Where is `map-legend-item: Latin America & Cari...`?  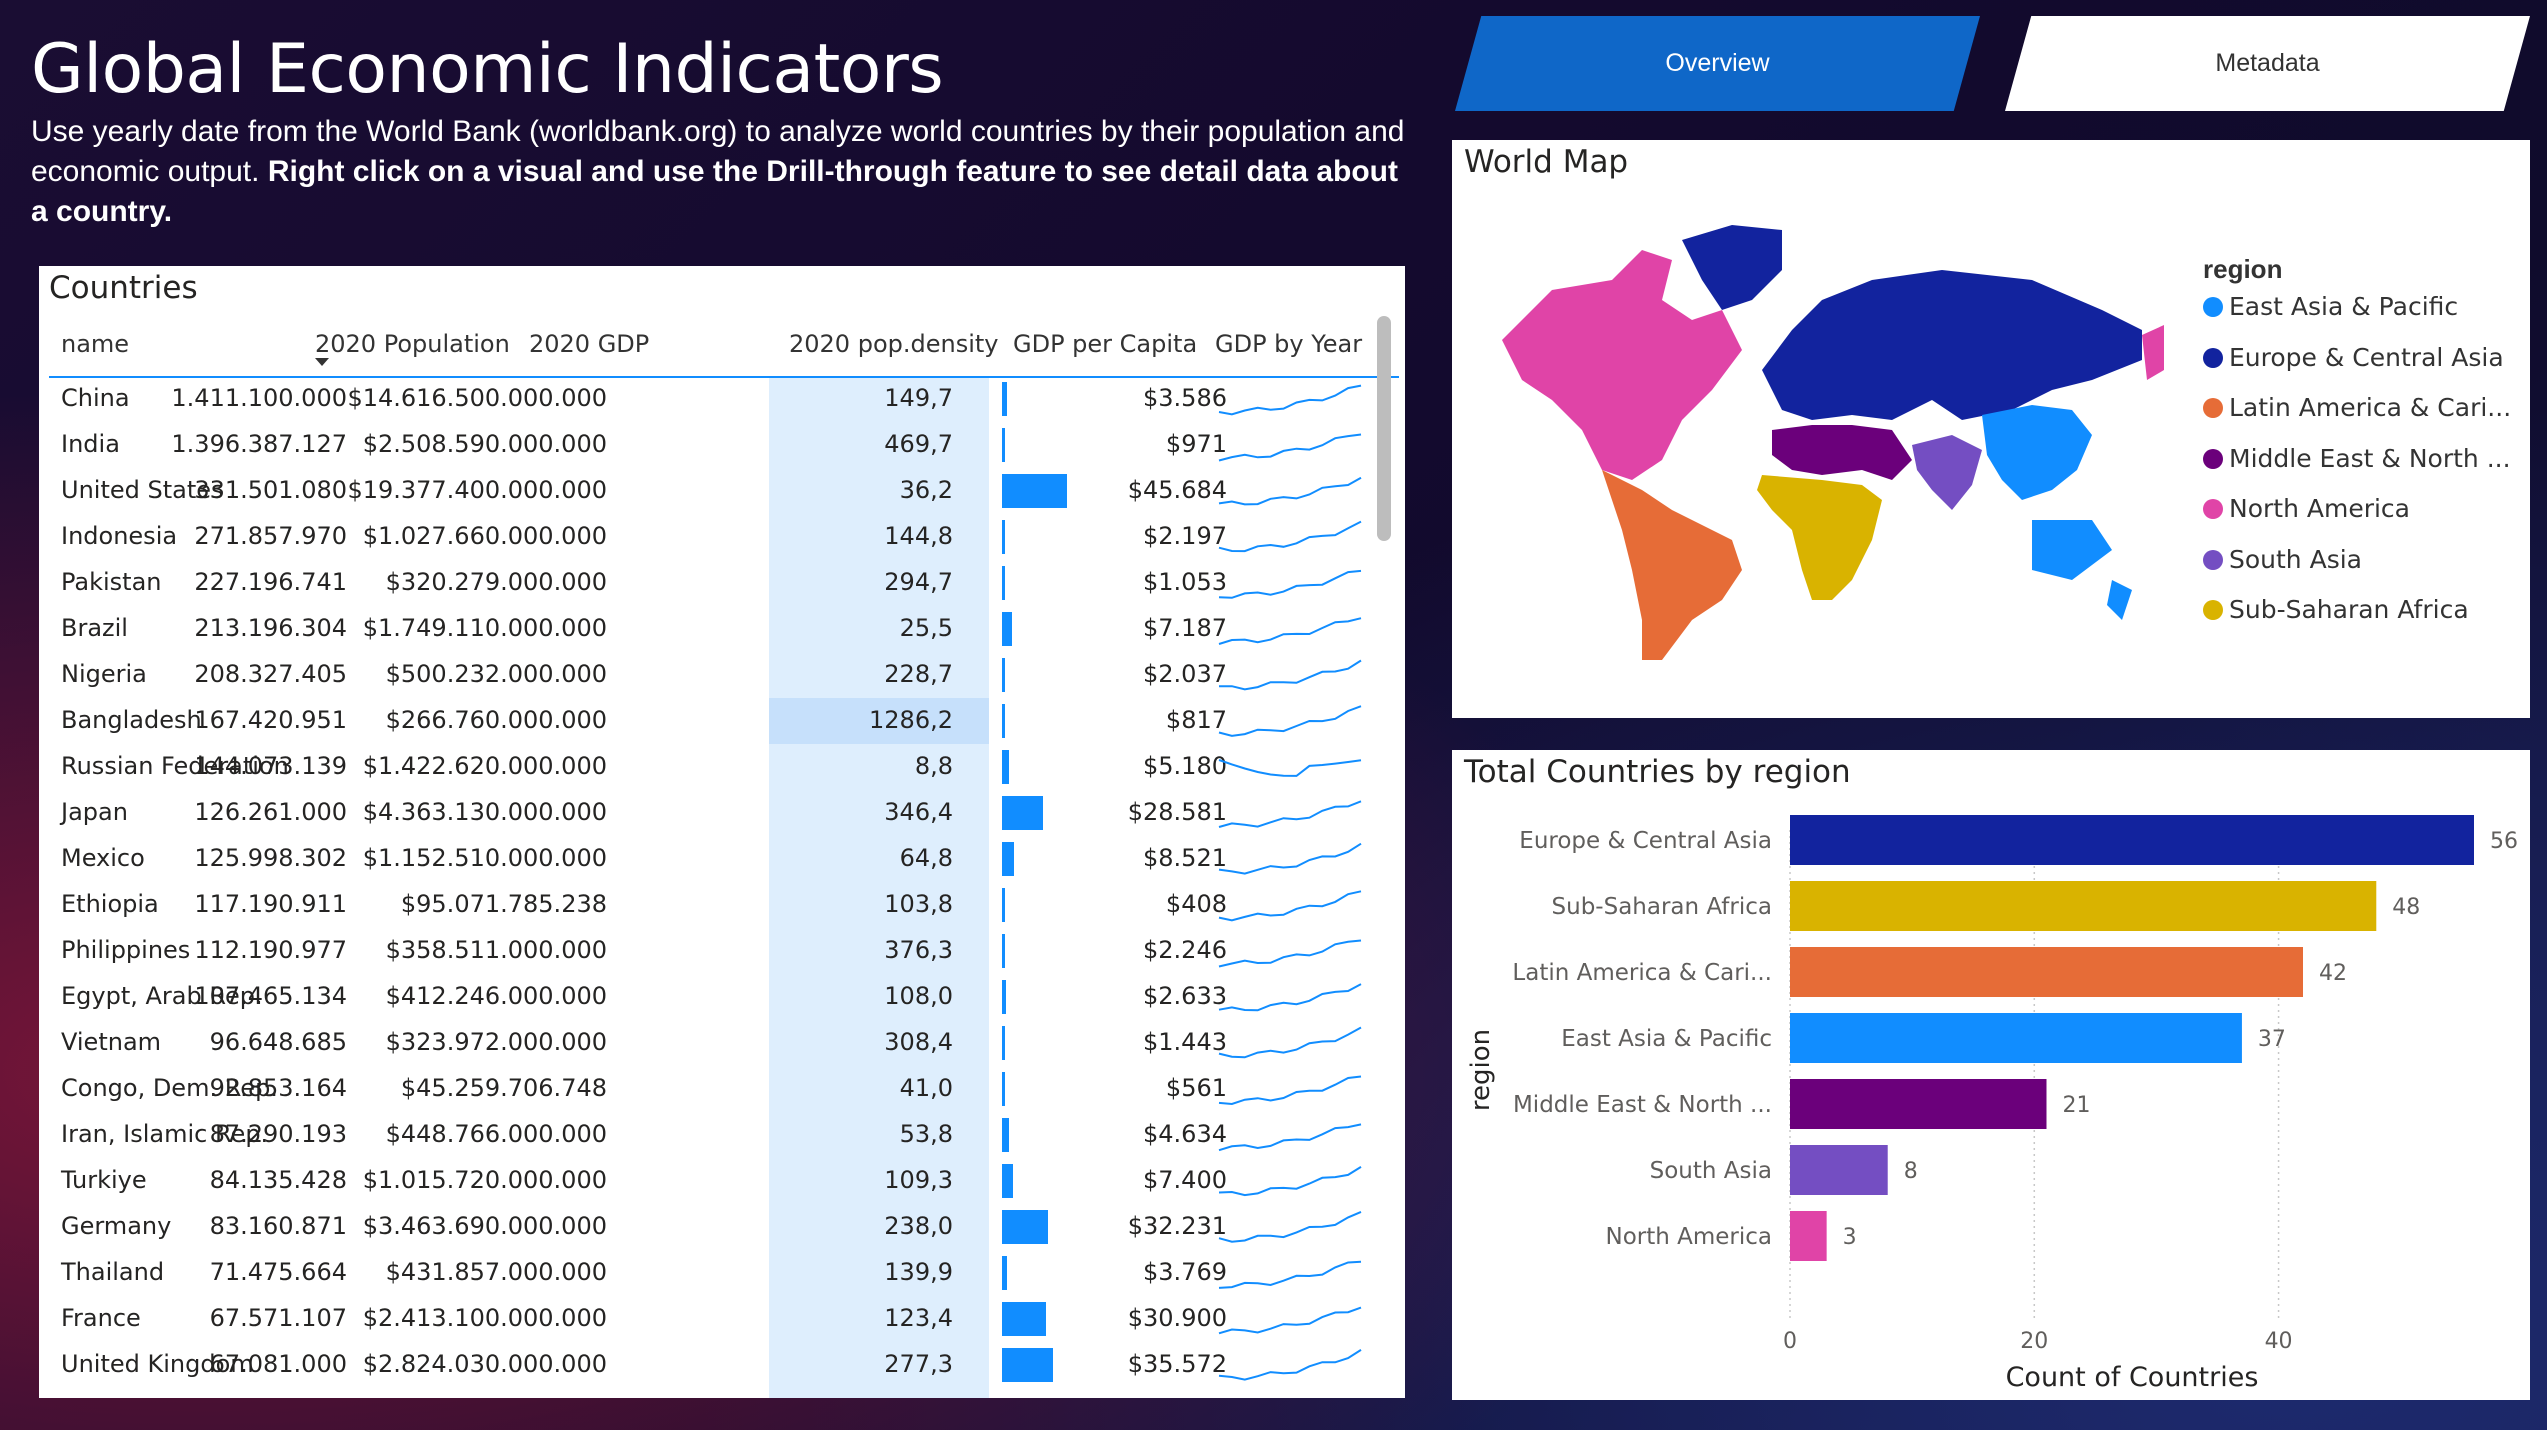 map-legend-item: Latin America & Cari... is located at coordinates (2357, 407).